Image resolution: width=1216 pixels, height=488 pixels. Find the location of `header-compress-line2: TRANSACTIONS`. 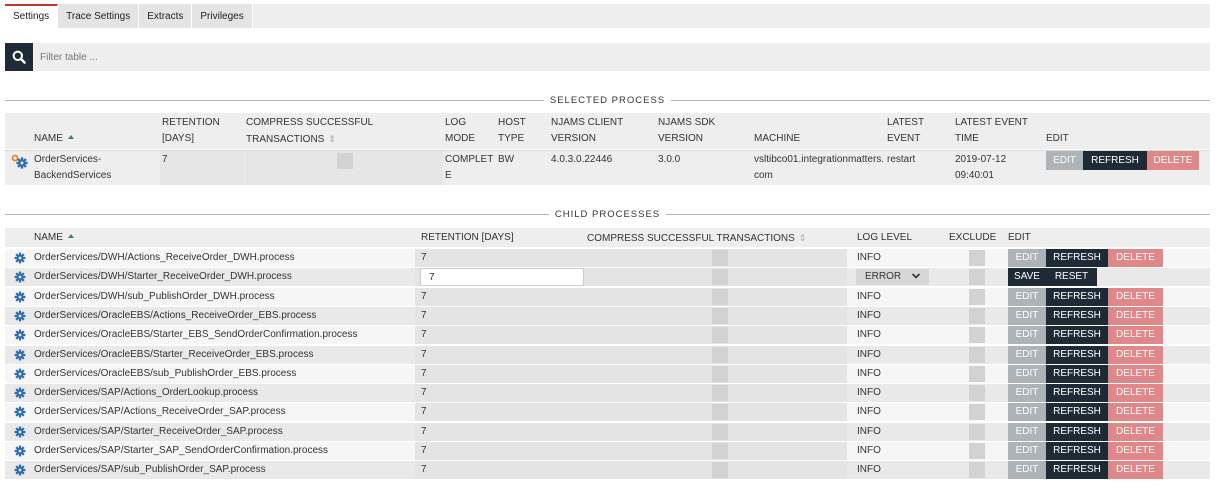

header-compress-line2: TRANSACTIONS is located at coordinates (285, 139).